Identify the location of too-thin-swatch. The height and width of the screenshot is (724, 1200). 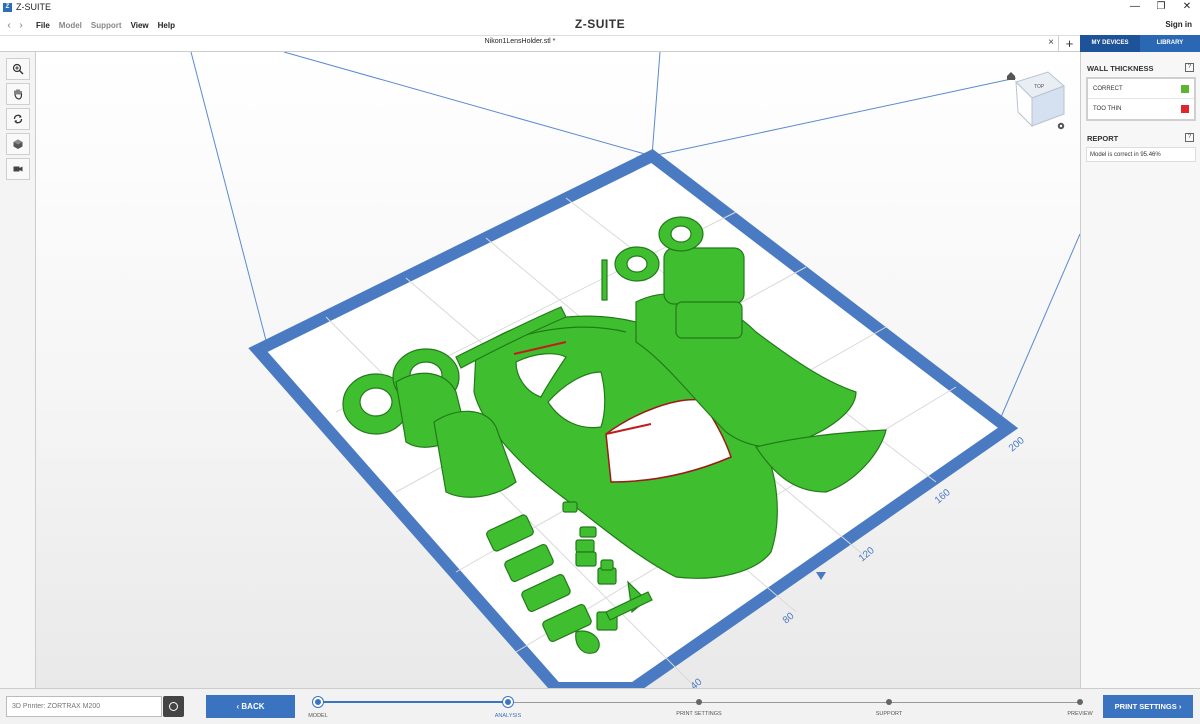
(1185, 109).